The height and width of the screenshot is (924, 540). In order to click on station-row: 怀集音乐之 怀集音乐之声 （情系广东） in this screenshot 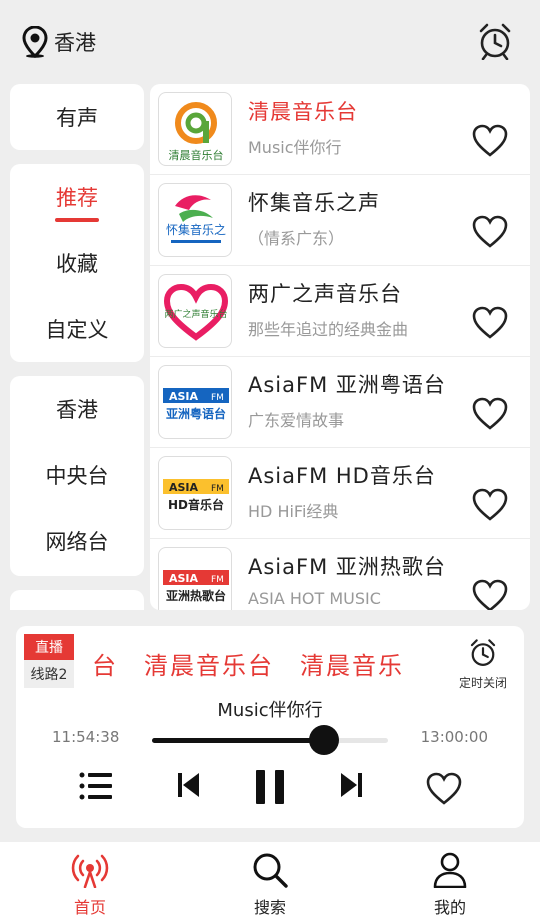, I will do `click(340, 220)`.